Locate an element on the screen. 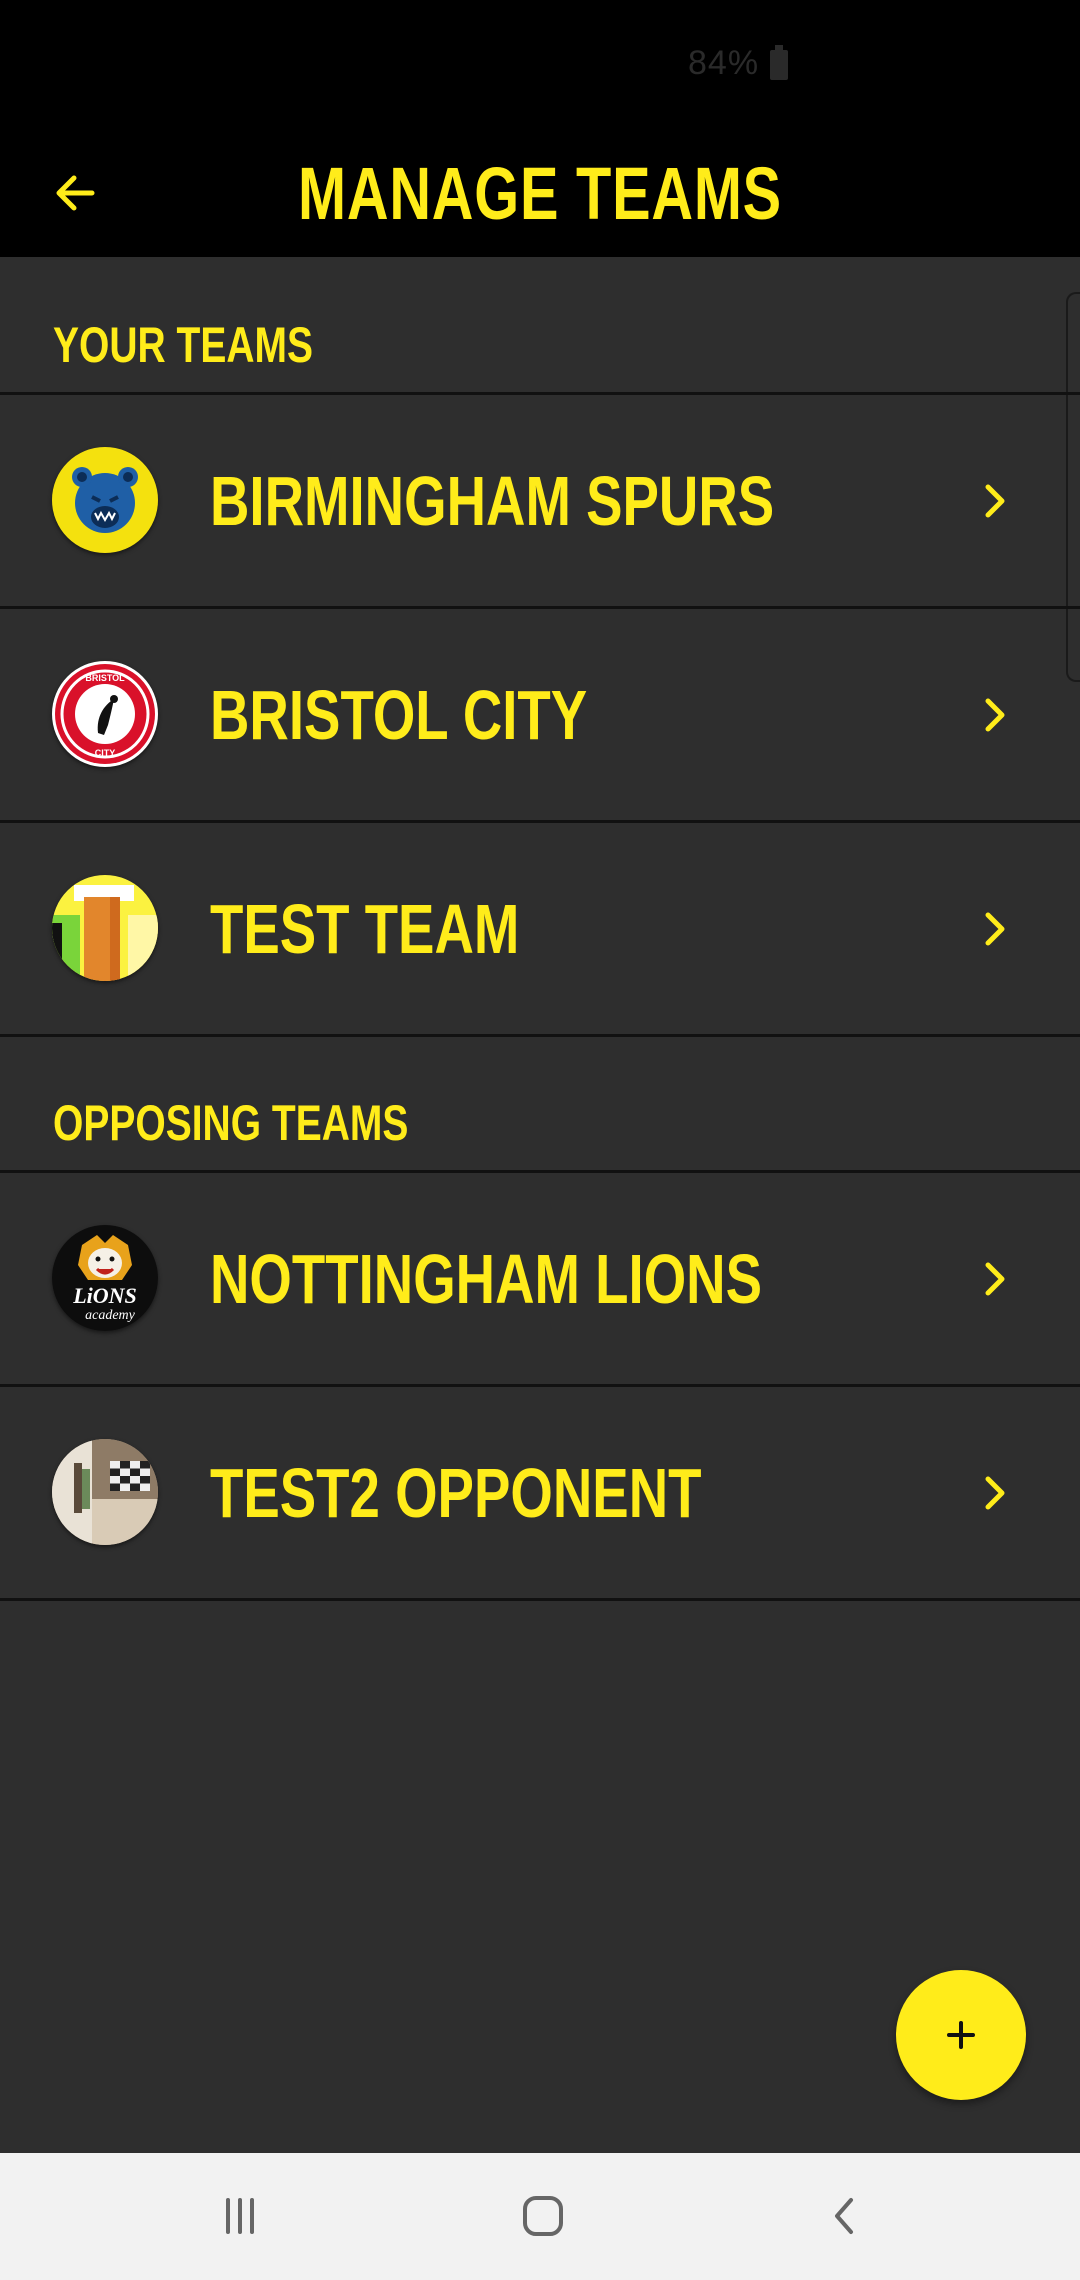 The width and height of the screenshot is (1080, 2280). team-row-bristol-city: BRISTOL CITY BRISTOL CITY is located at coordinates (540, 716).